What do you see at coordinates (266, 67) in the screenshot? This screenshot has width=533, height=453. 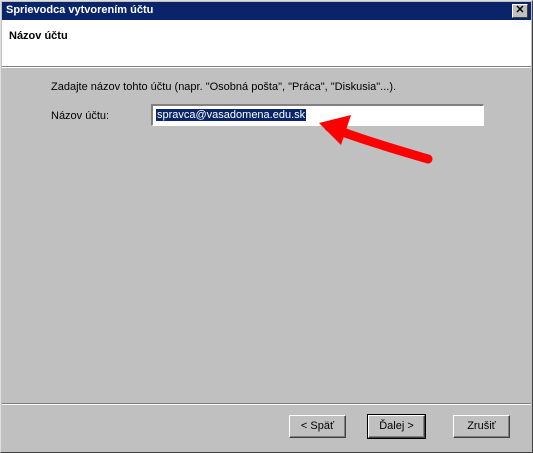 I see `header-divider-highlight` at bounding box center [266, 67].